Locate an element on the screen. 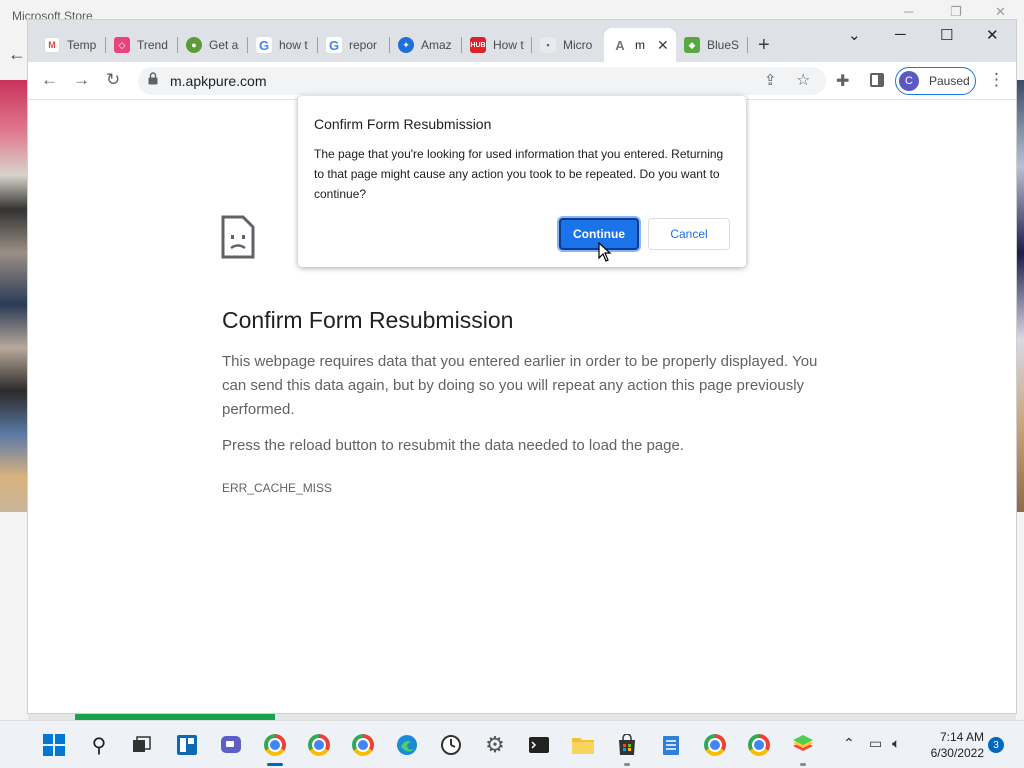 The image size is (1024, 768). bluestacks-taskbar-icon is located at coordinates (803, 745).